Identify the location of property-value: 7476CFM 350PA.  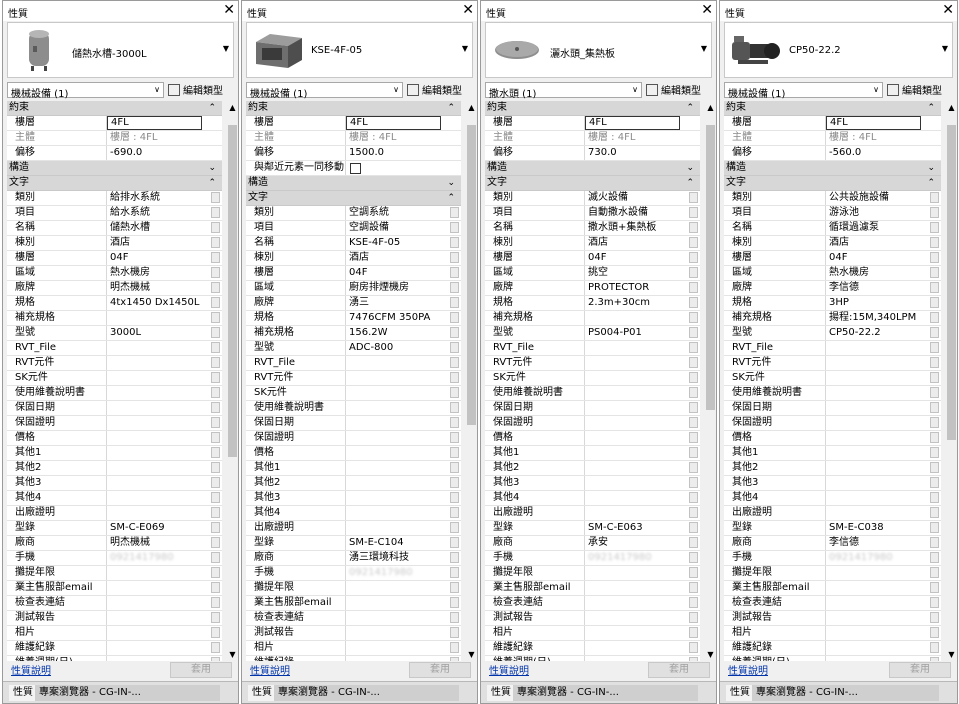
(396, 318).